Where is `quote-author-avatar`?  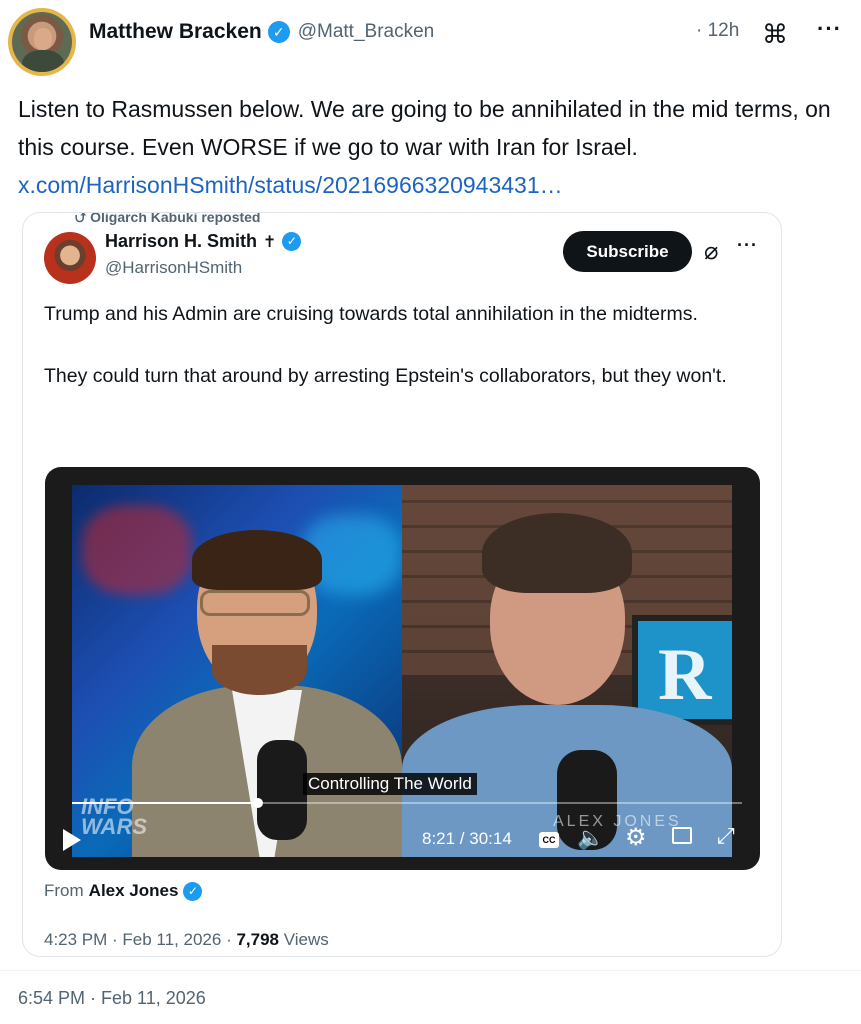
quote-author-avatar is located at coordinates (70, 258).